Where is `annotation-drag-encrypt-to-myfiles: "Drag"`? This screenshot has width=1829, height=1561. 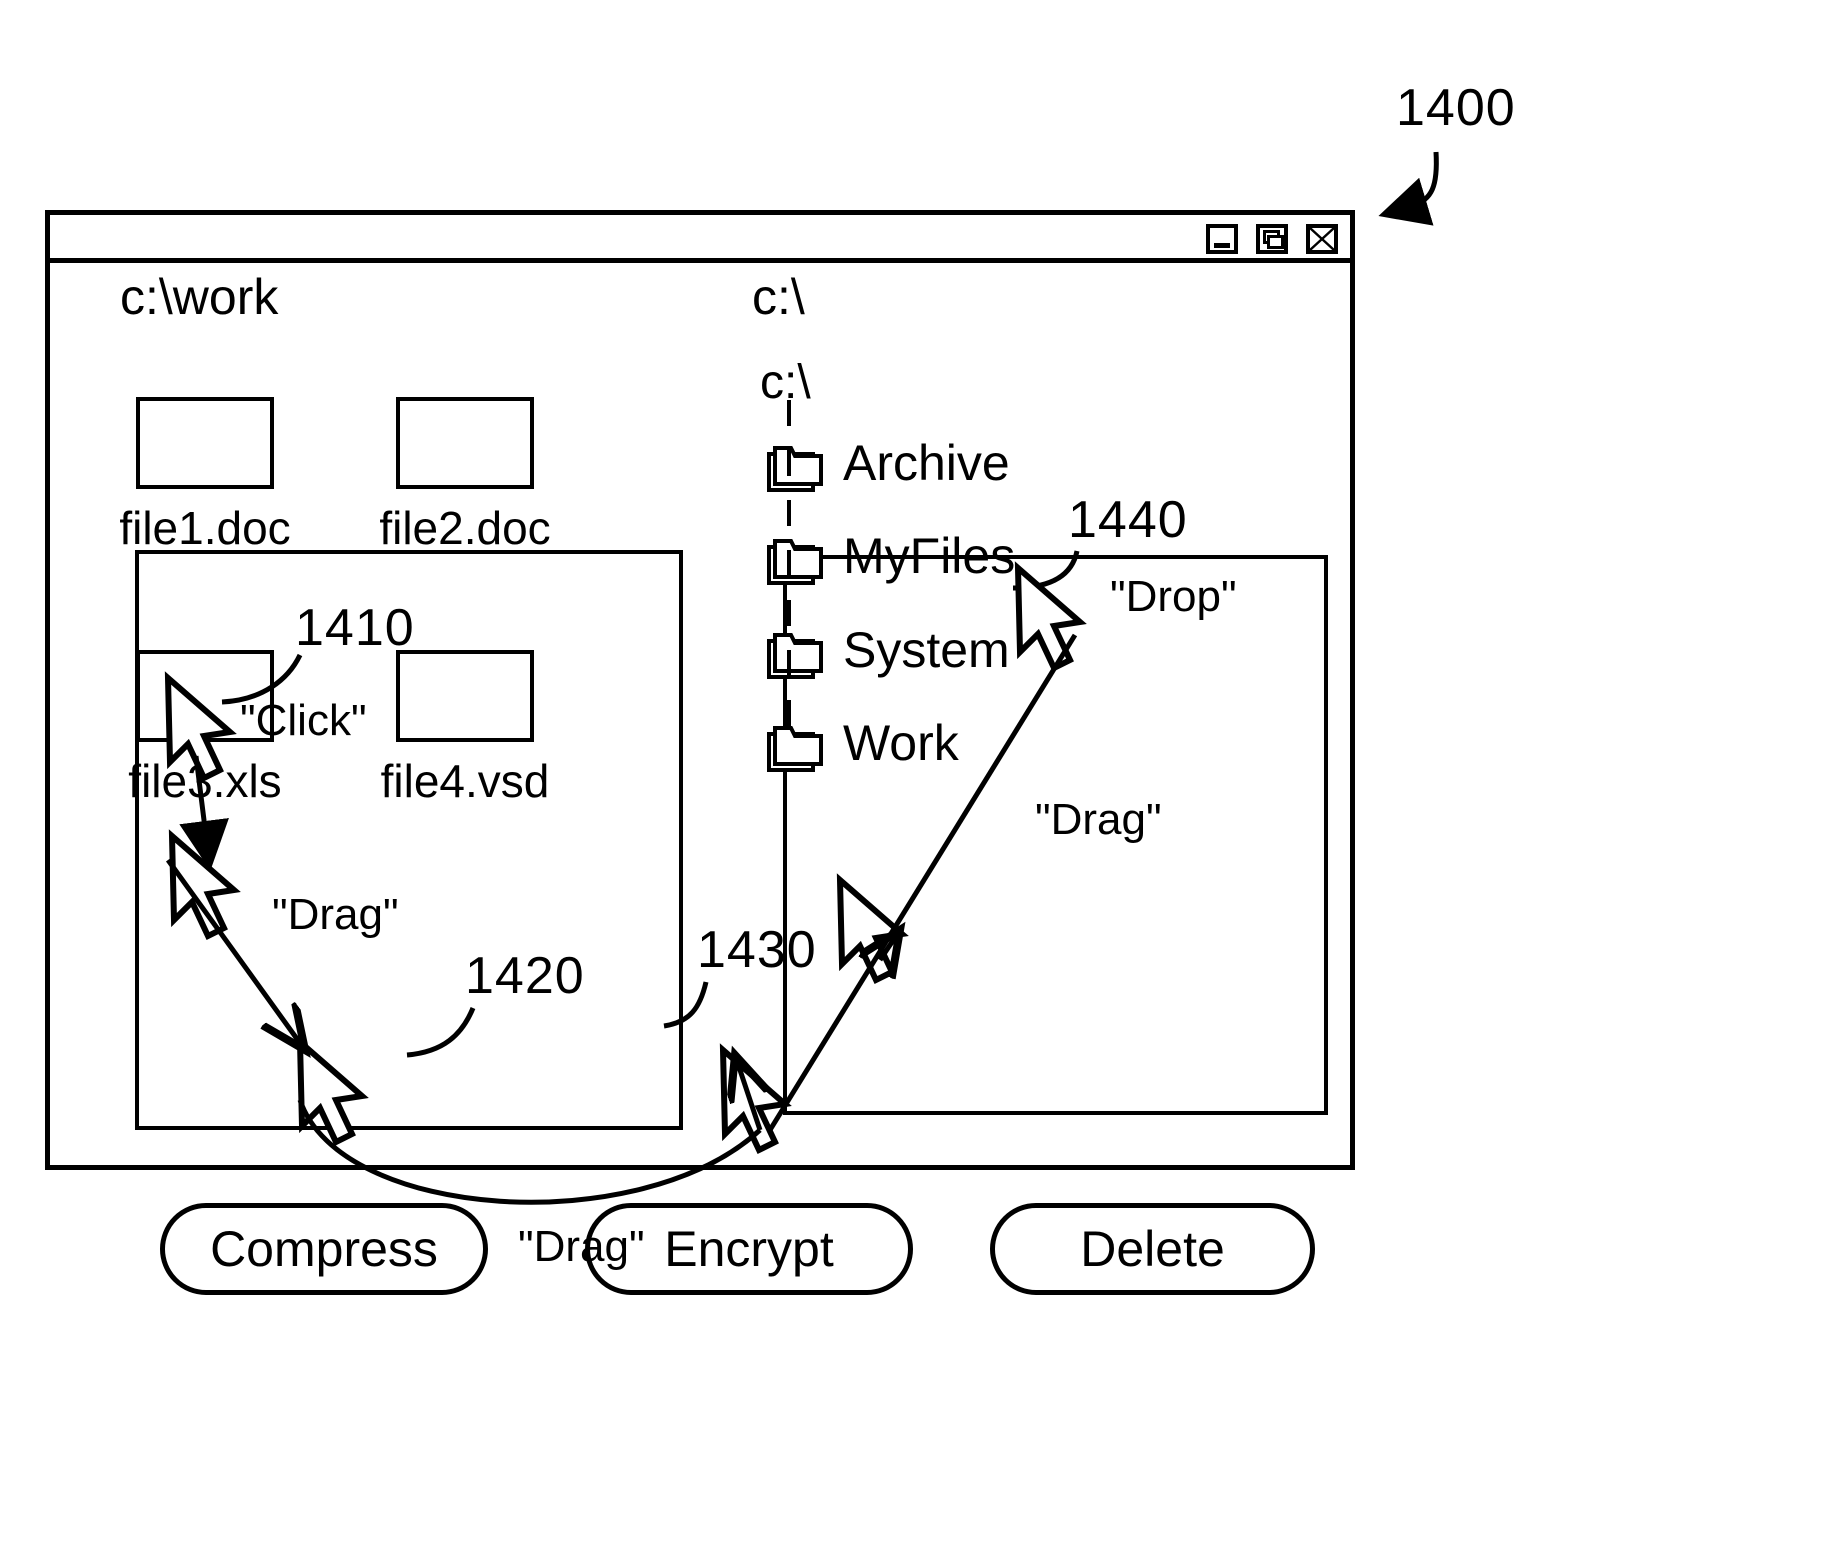
annotation-drag-encrypt-to-myfiles: "Drag" is located at coordinates (1098, 819).